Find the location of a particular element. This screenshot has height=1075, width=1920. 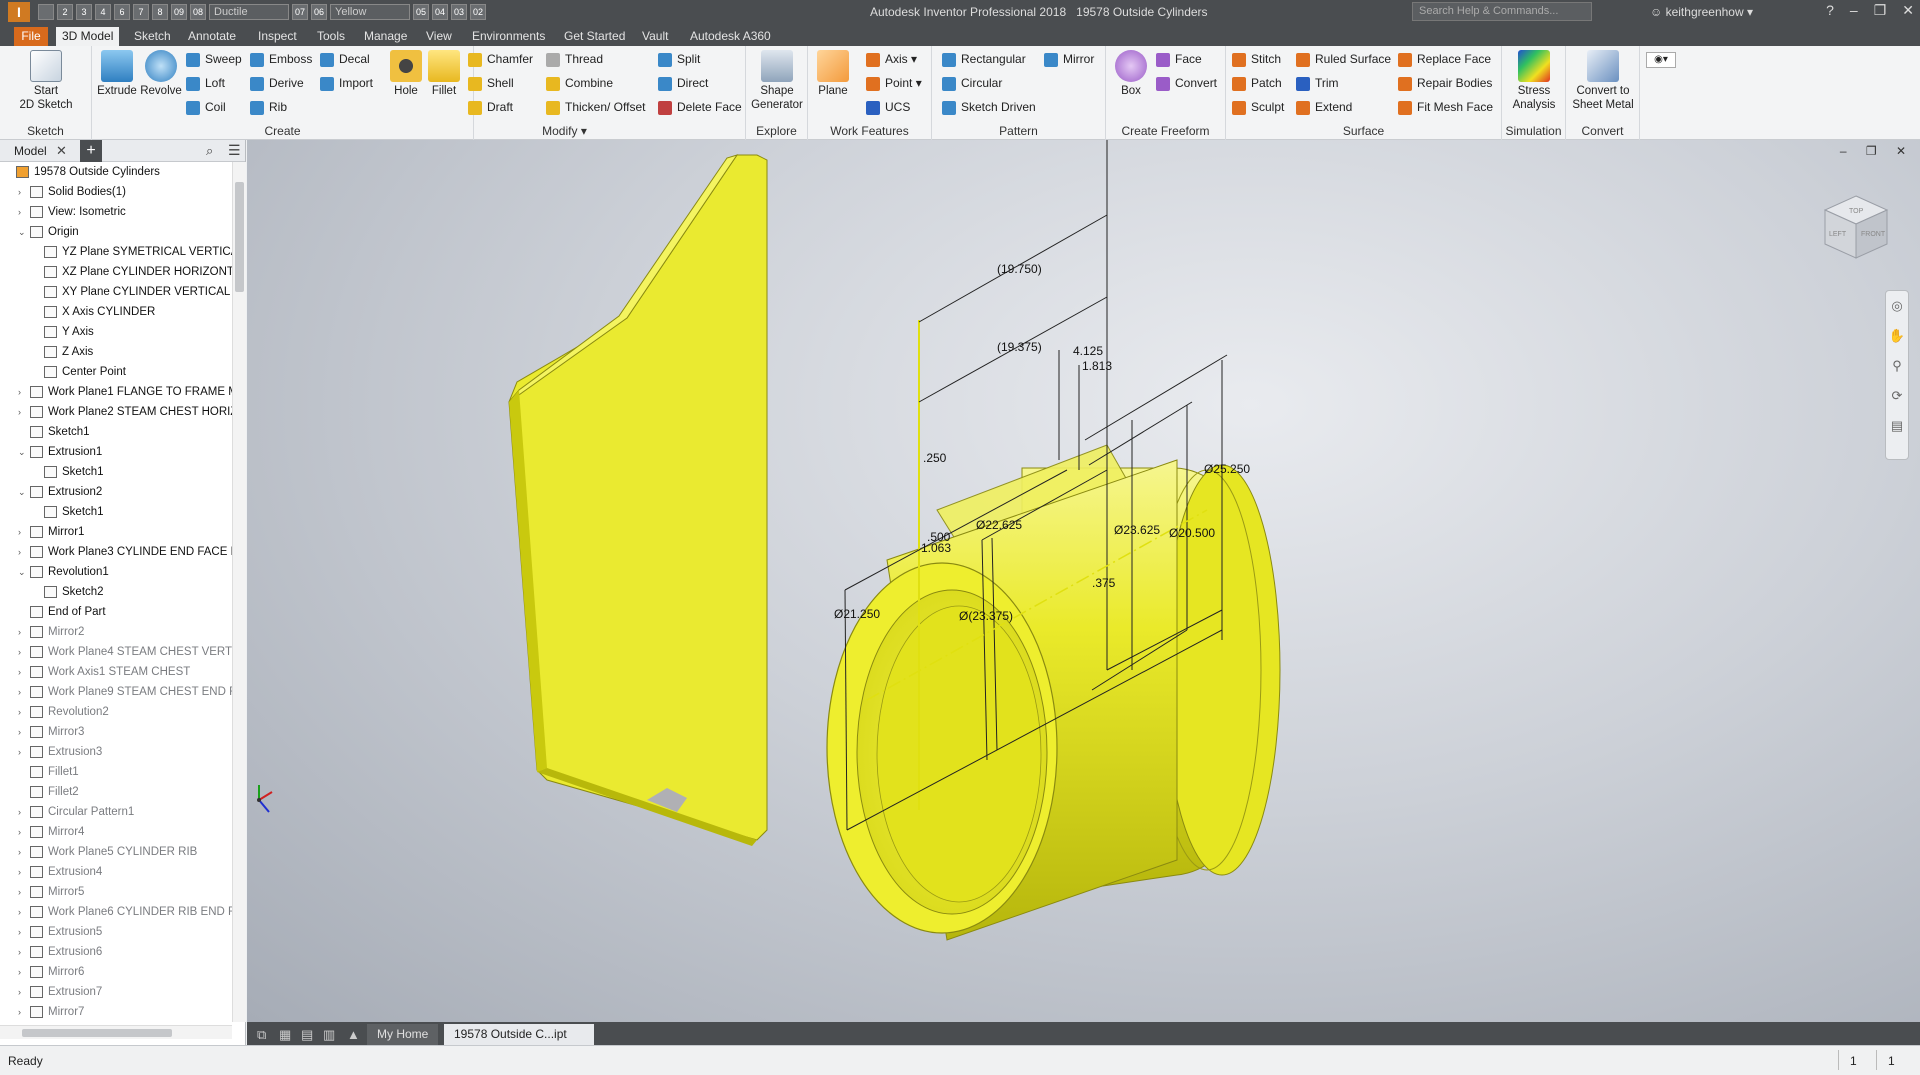

extrude-button: Extrude is located at coordinates (117, 74).